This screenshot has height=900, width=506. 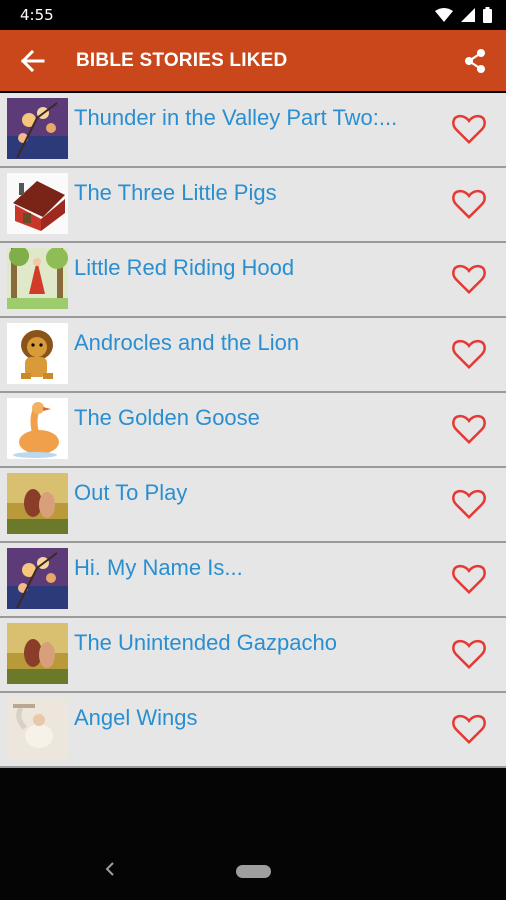 What do you see at coordinates (131, 492) in the screenshot?
I see `story-title: Out To Play` at bounding box center [131, 492].